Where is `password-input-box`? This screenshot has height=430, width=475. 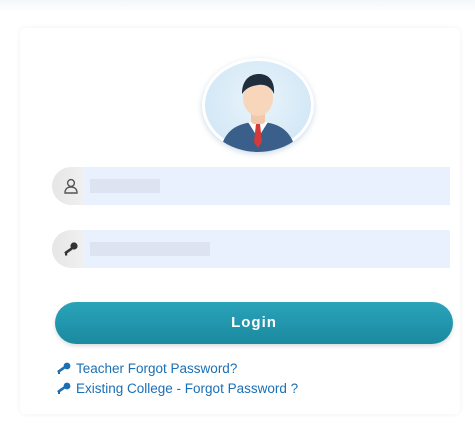 password-input-box is located at coordinates (267, 250).